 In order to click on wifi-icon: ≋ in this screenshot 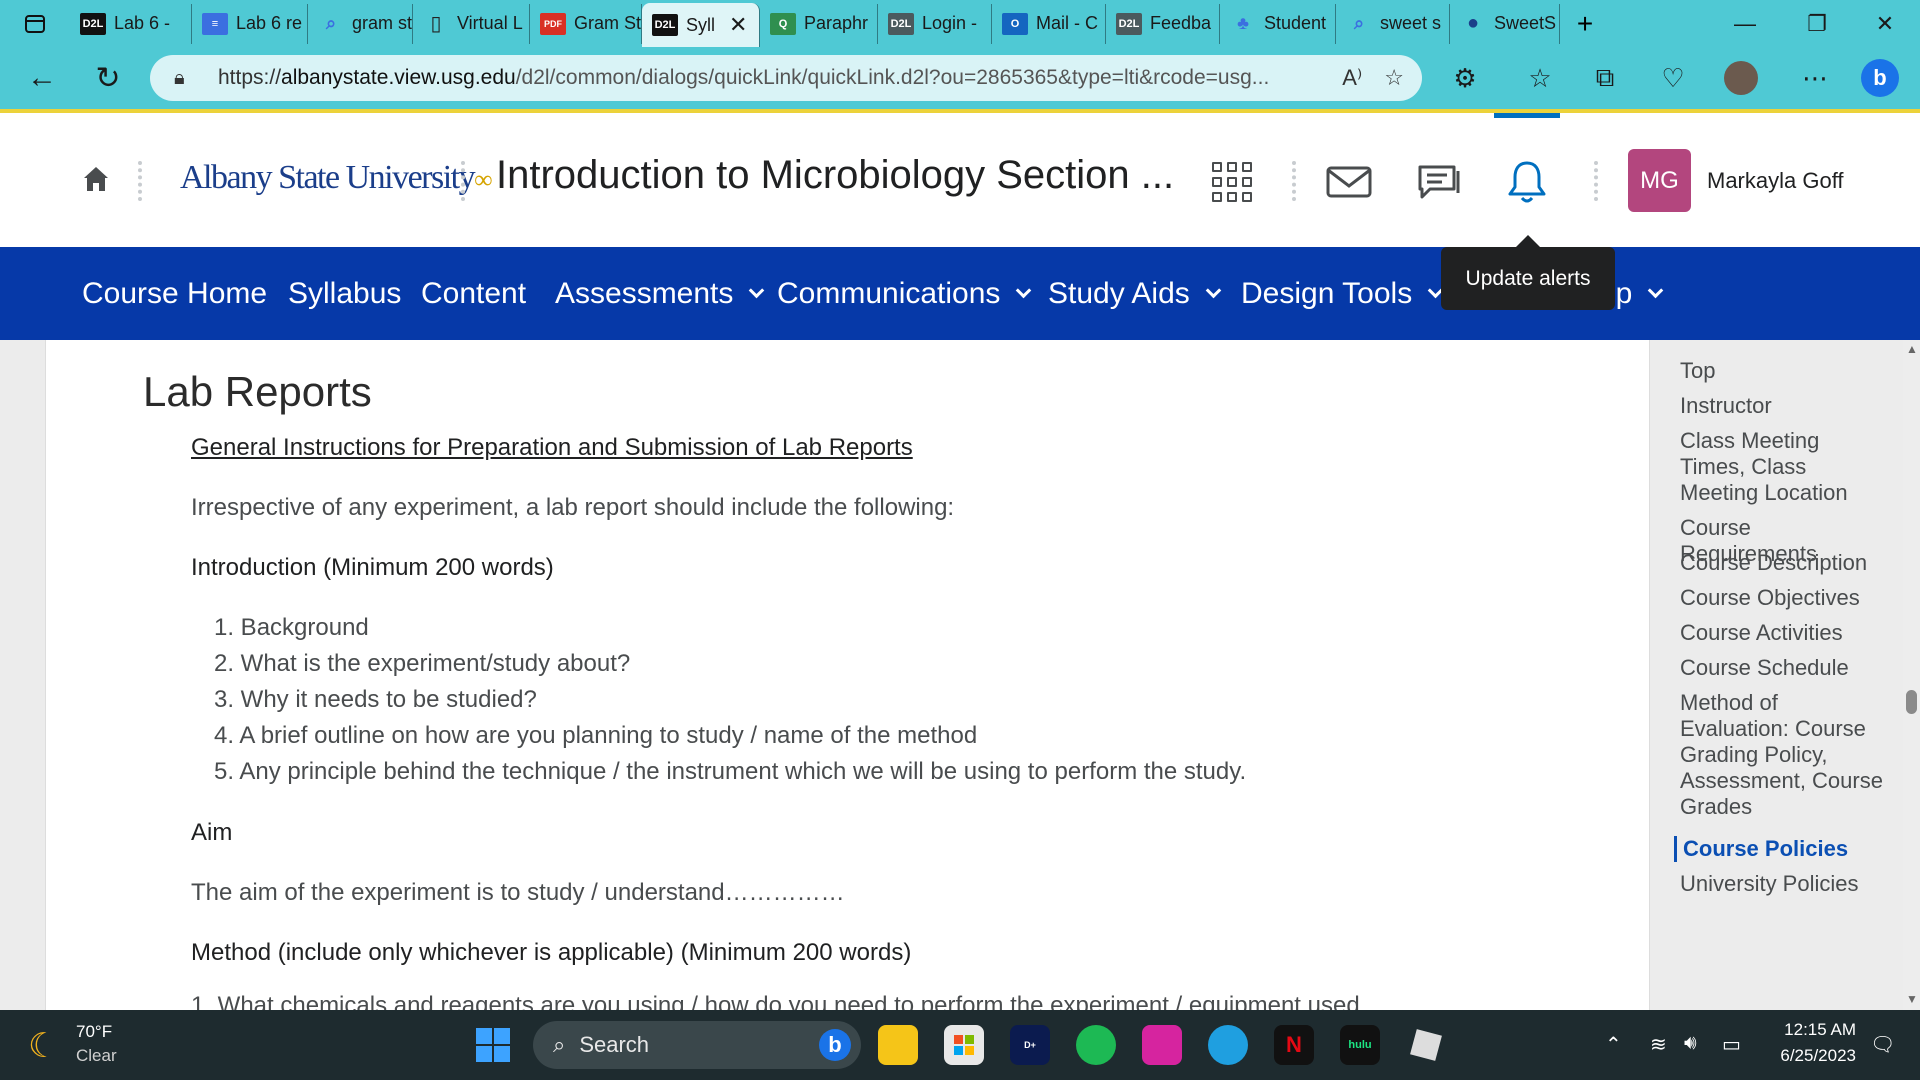, I will do `click(1658, 1044)`.